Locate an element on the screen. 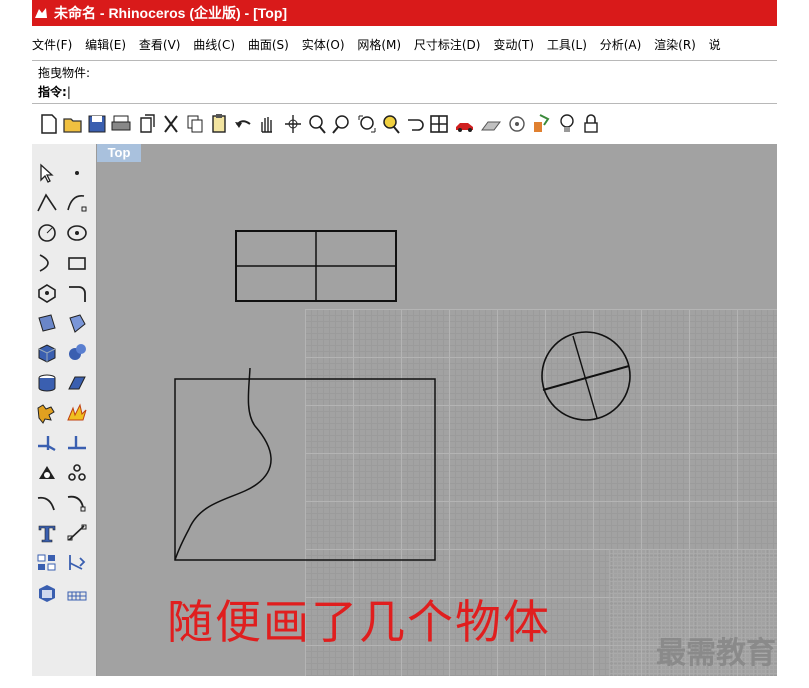  watermark-text: 最需教育 is located at coordinates (716, 653).